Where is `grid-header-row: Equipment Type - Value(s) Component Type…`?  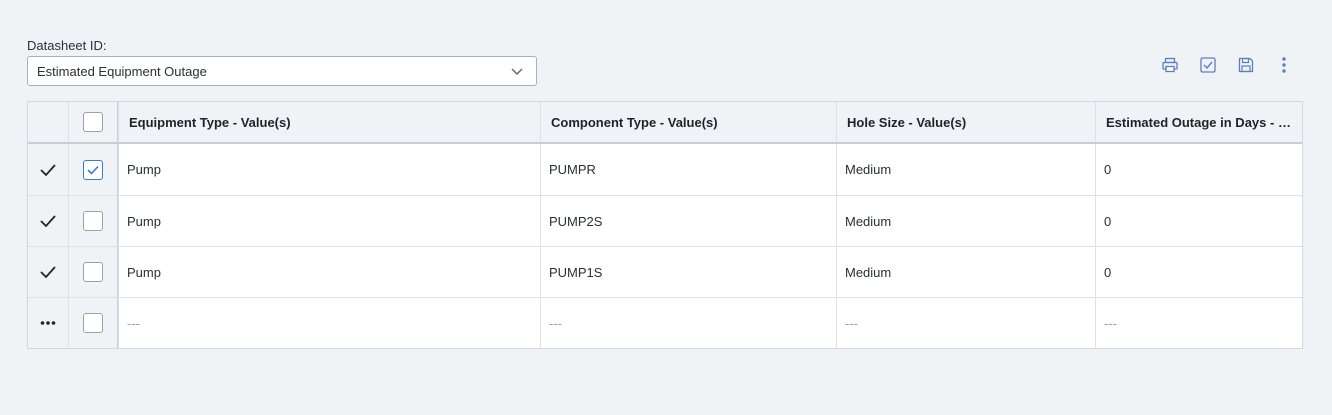
grid-header-row: Equipment Type - Value(s) Component Type… is located at coordinates (665, 123).